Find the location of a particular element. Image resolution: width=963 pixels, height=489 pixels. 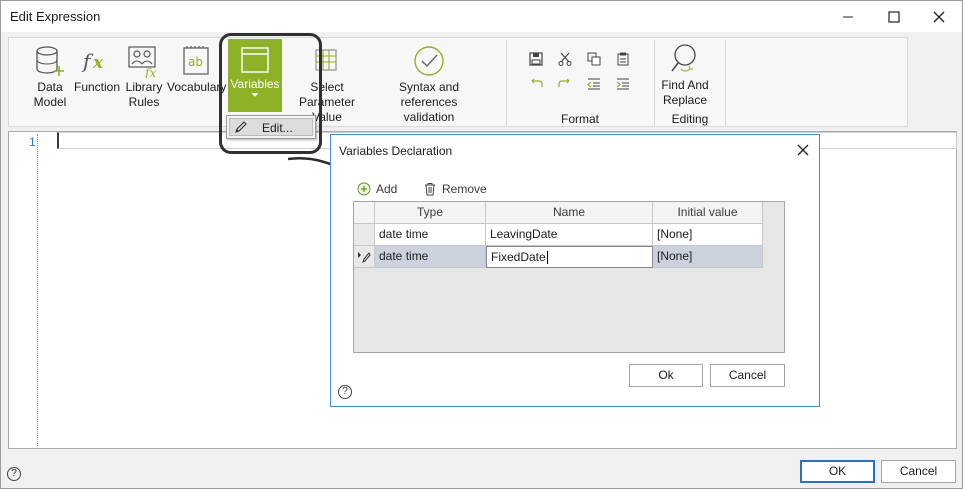

save-icon is located at coordinates (536, 59).